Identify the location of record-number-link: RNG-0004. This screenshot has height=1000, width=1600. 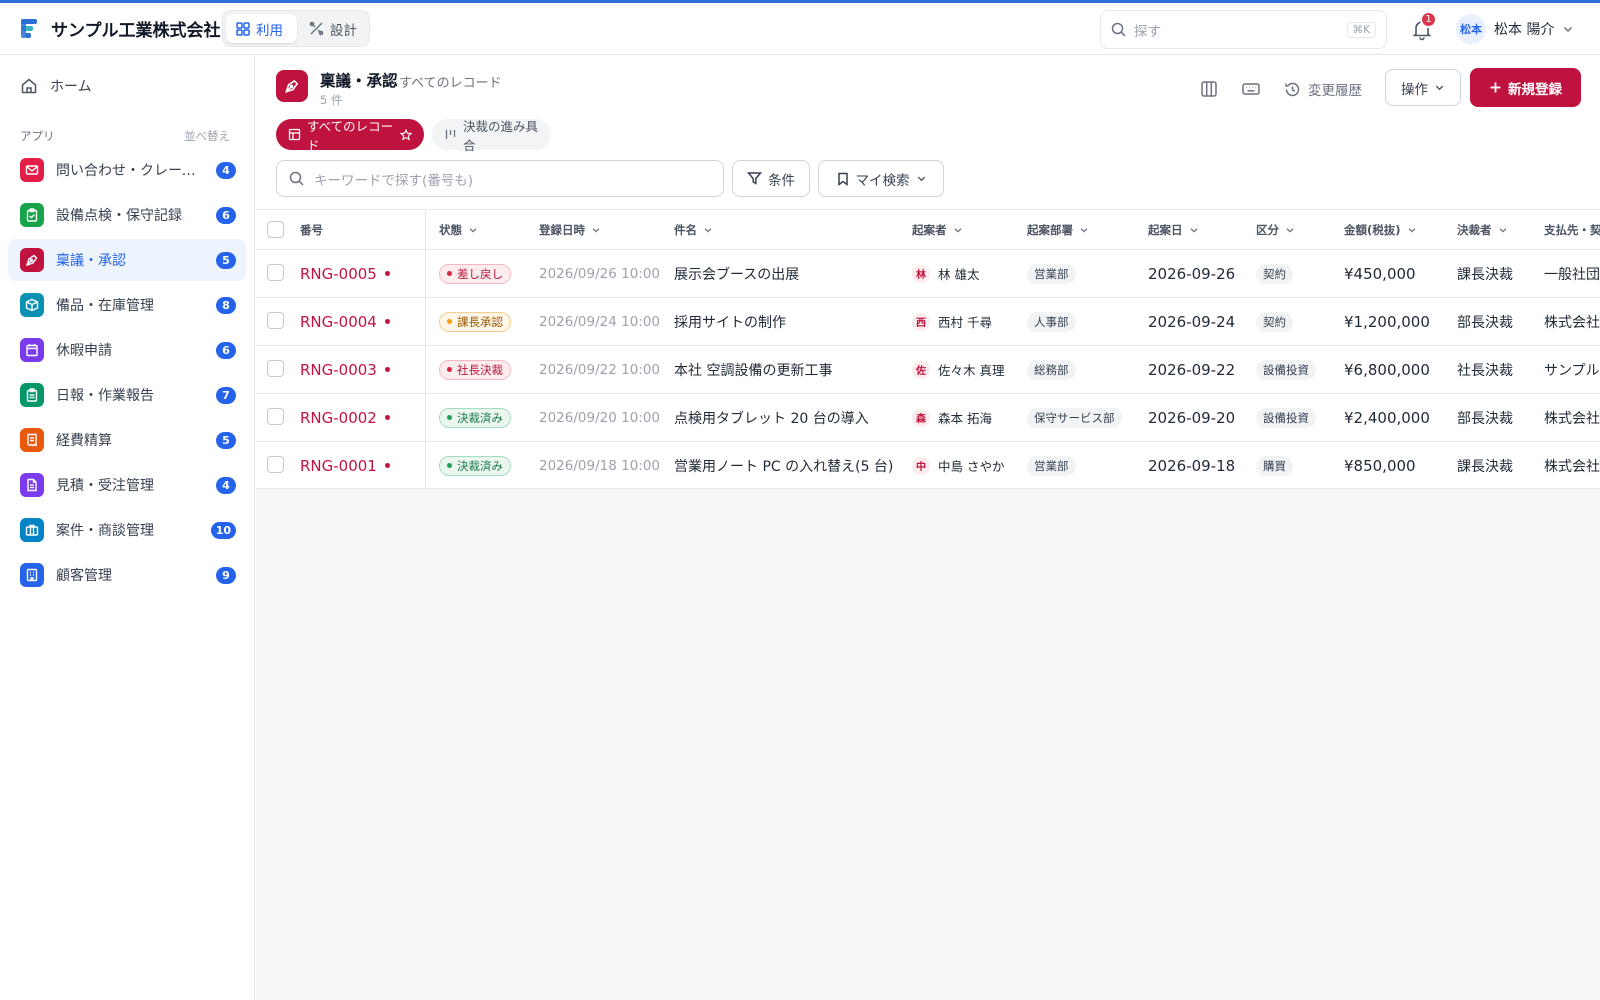
(345, 321).